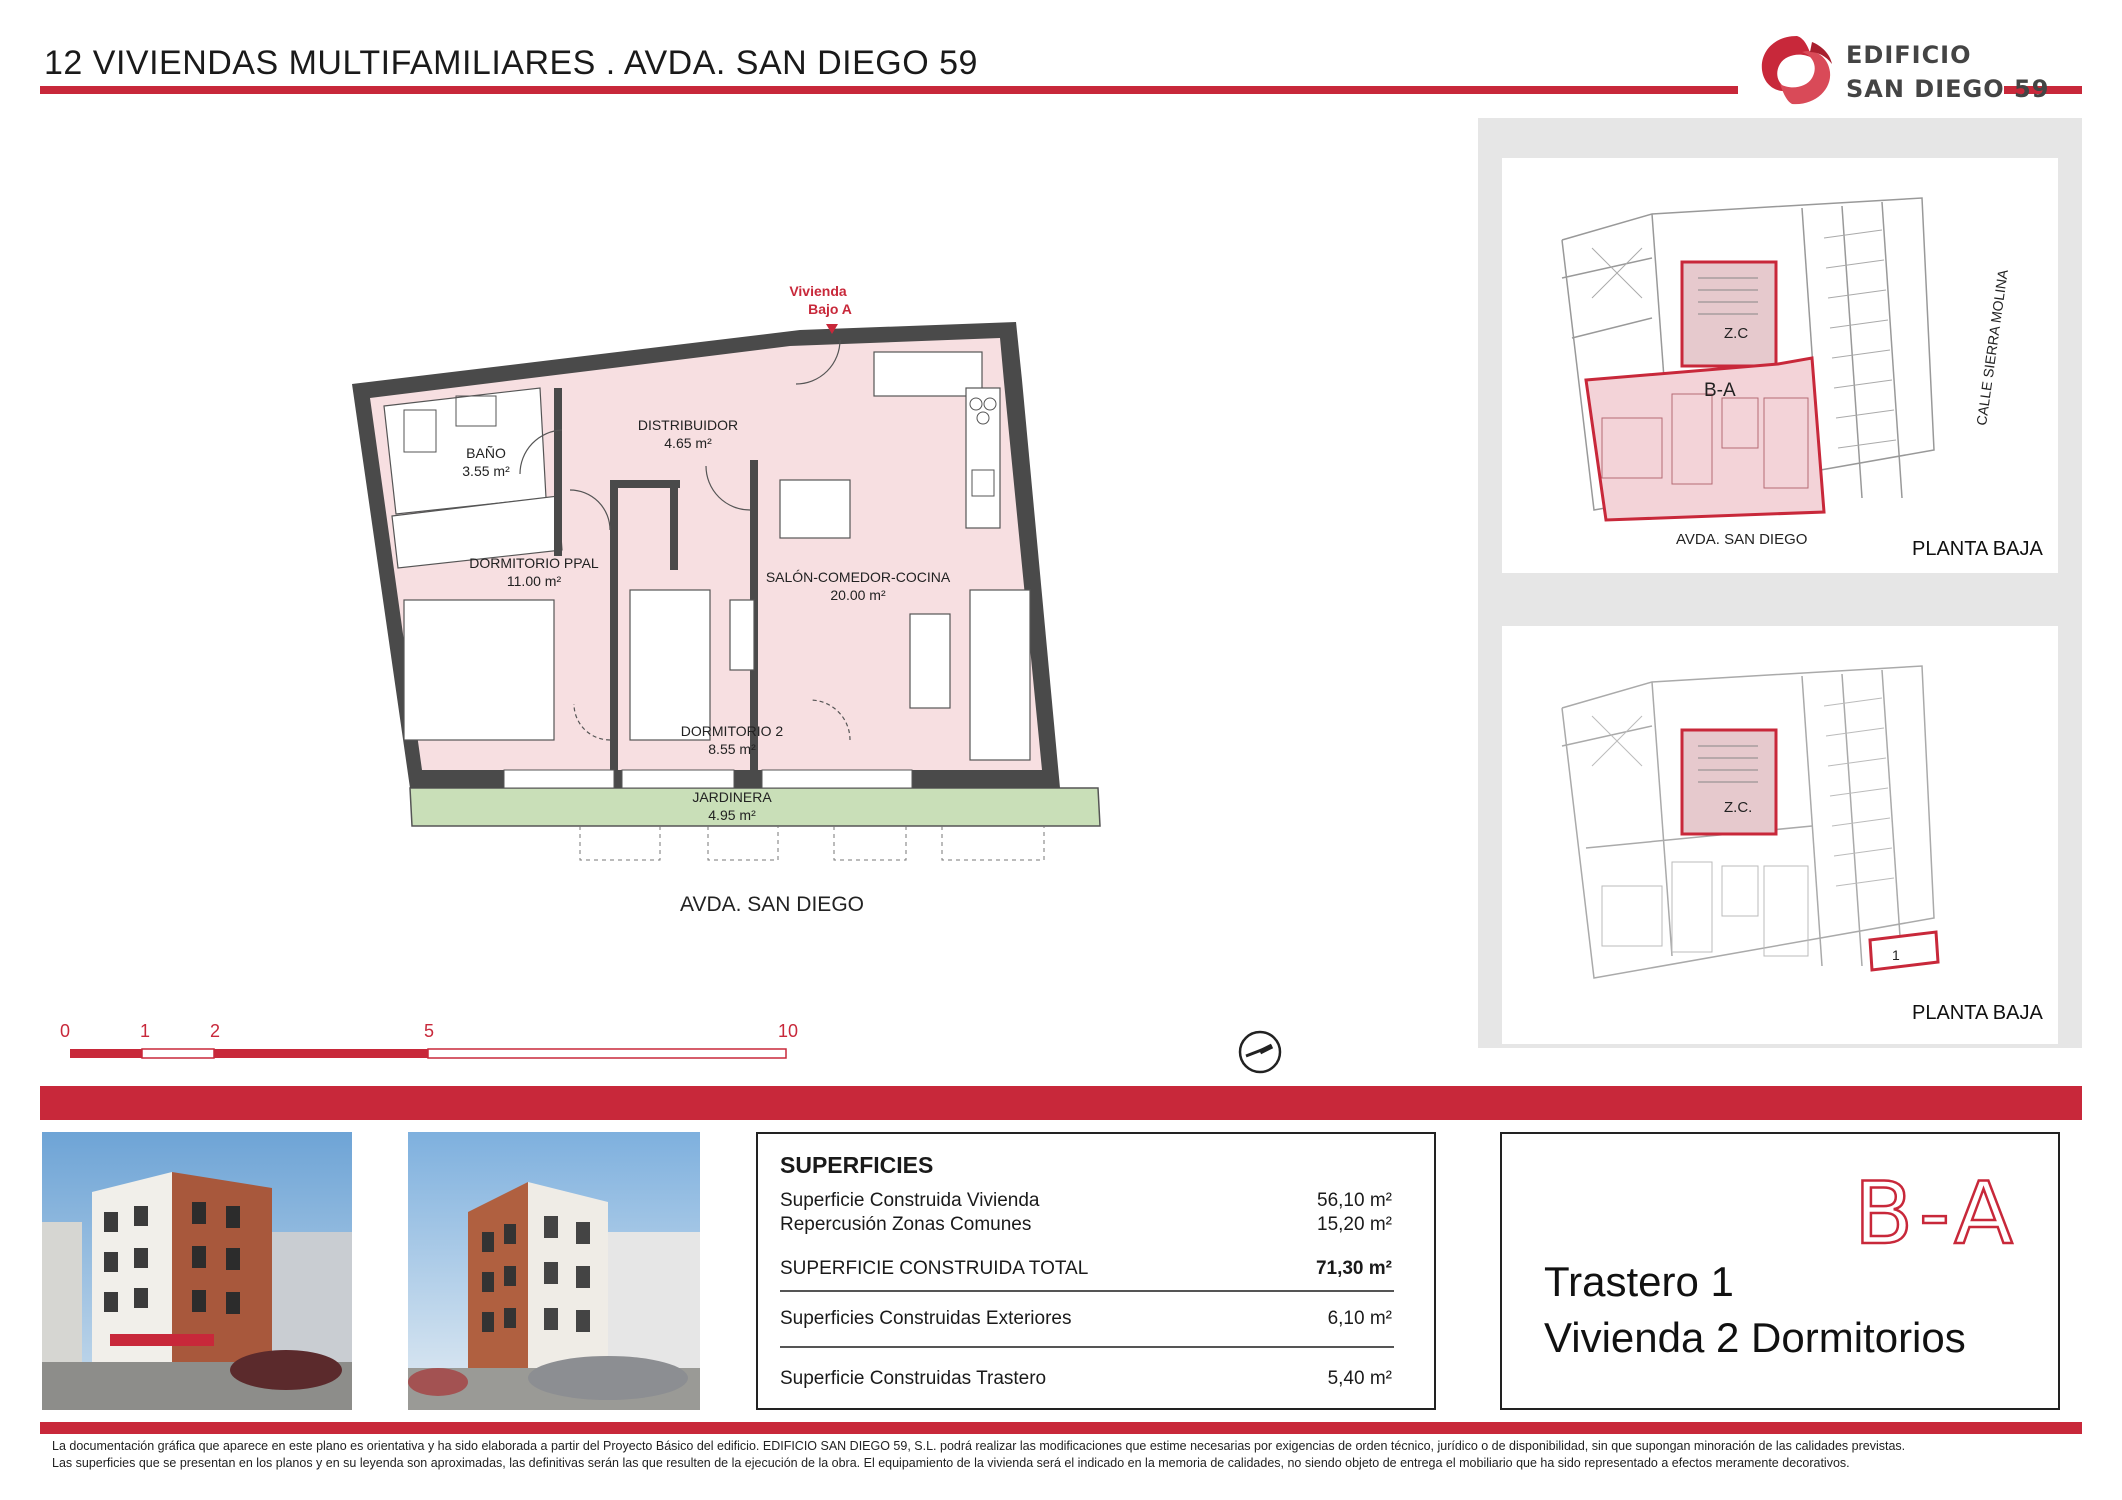  What do you see at coordinates (815, 509) in the screenshot?
I see `dining-table` at bounding box center [815, 509].